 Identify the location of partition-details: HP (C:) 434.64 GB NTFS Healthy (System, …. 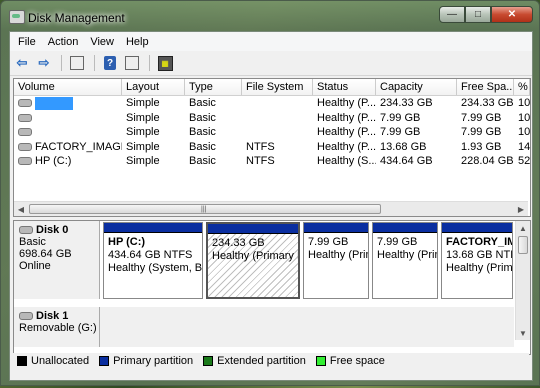
(153, 254).